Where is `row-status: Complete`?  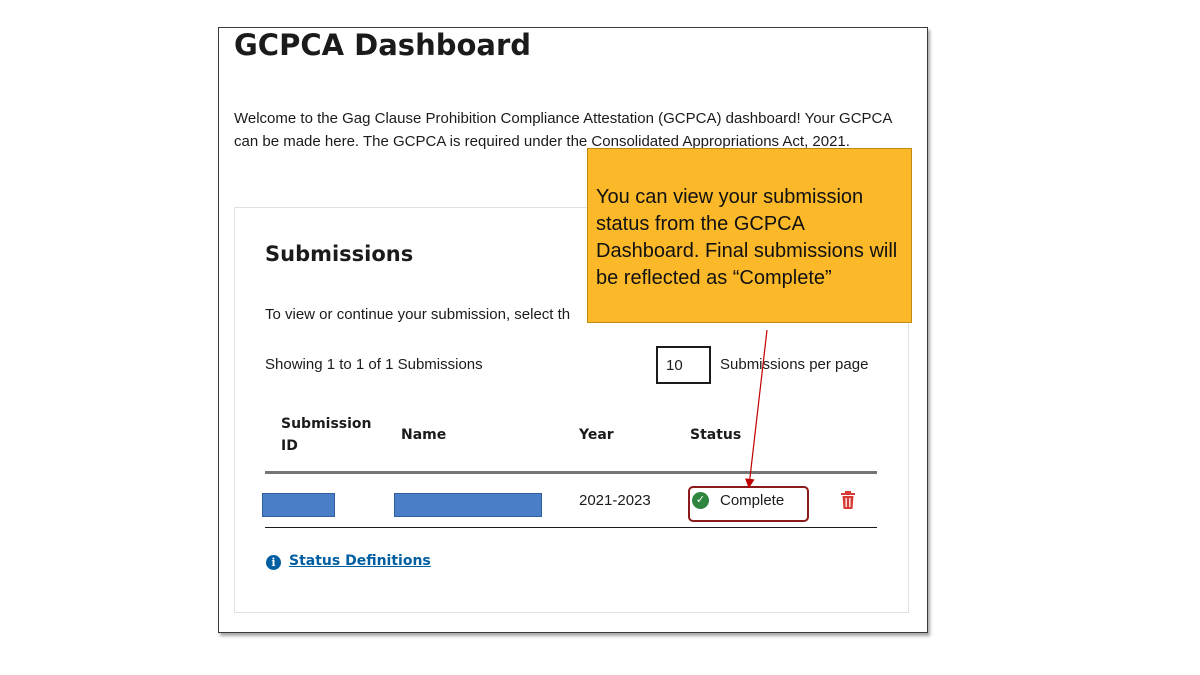
row-status: Complete is located at coordinates (752, 500).